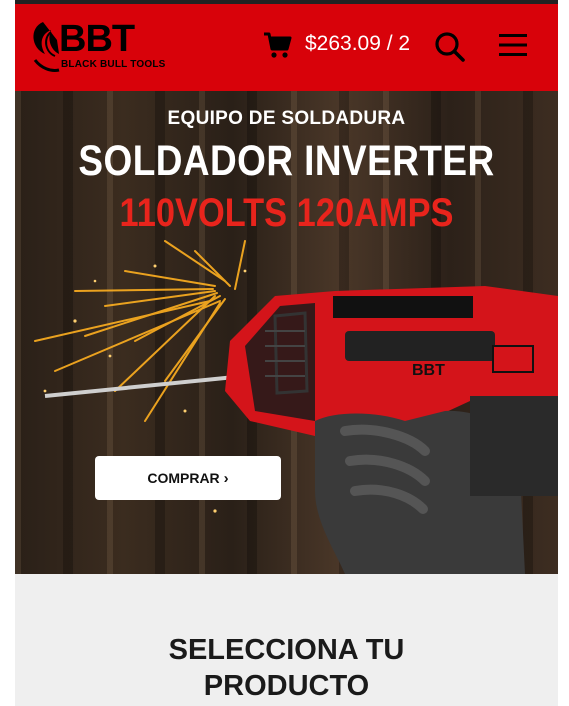  Describe the element at coordinates (286, 650) in the screenshot. I see `section-title-line1: SELECCIONA TU` at that location.